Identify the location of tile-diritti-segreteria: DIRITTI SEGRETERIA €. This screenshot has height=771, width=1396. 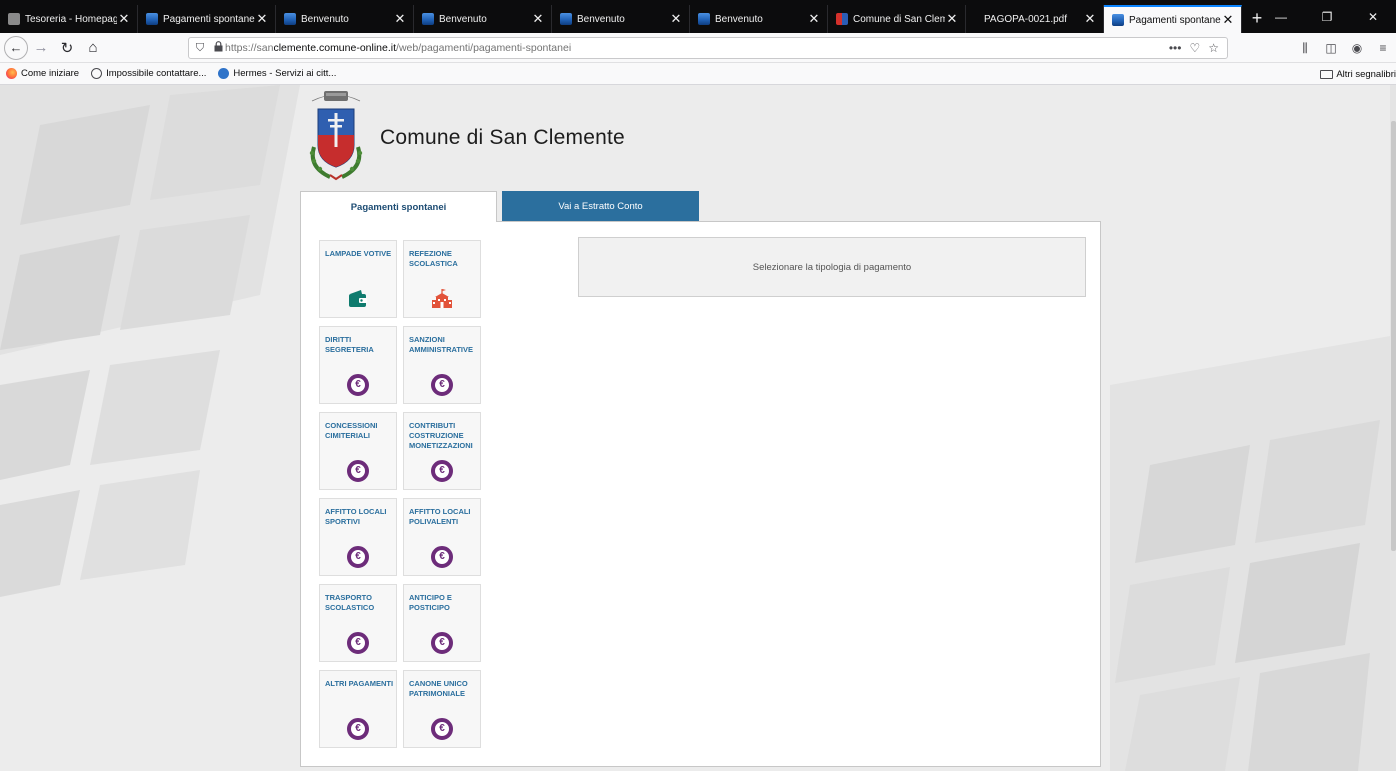
(358, 365).